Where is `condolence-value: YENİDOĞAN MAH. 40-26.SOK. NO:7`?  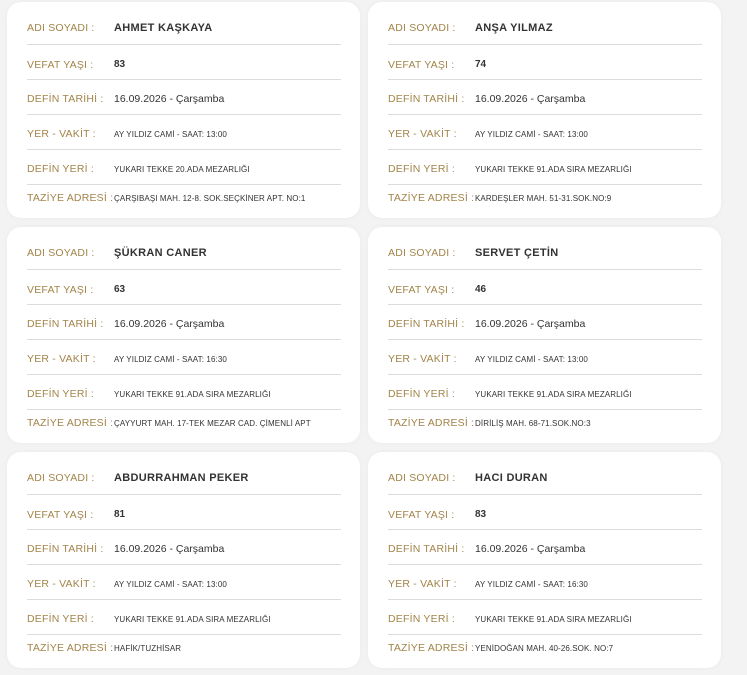 condolence-value: YENİDOĞAN MAH. 40-26.SOK. NO:7 is located at coordinates (544, 648).